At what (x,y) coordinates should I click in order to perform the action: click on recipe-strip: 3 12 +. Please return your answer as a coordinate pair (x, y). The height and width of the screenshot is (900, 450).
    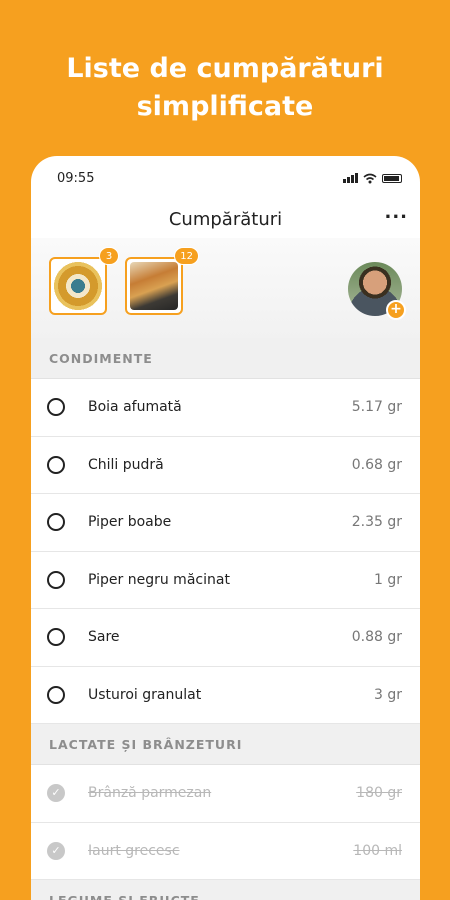
    Looking at the image, I should click on (225, 288).